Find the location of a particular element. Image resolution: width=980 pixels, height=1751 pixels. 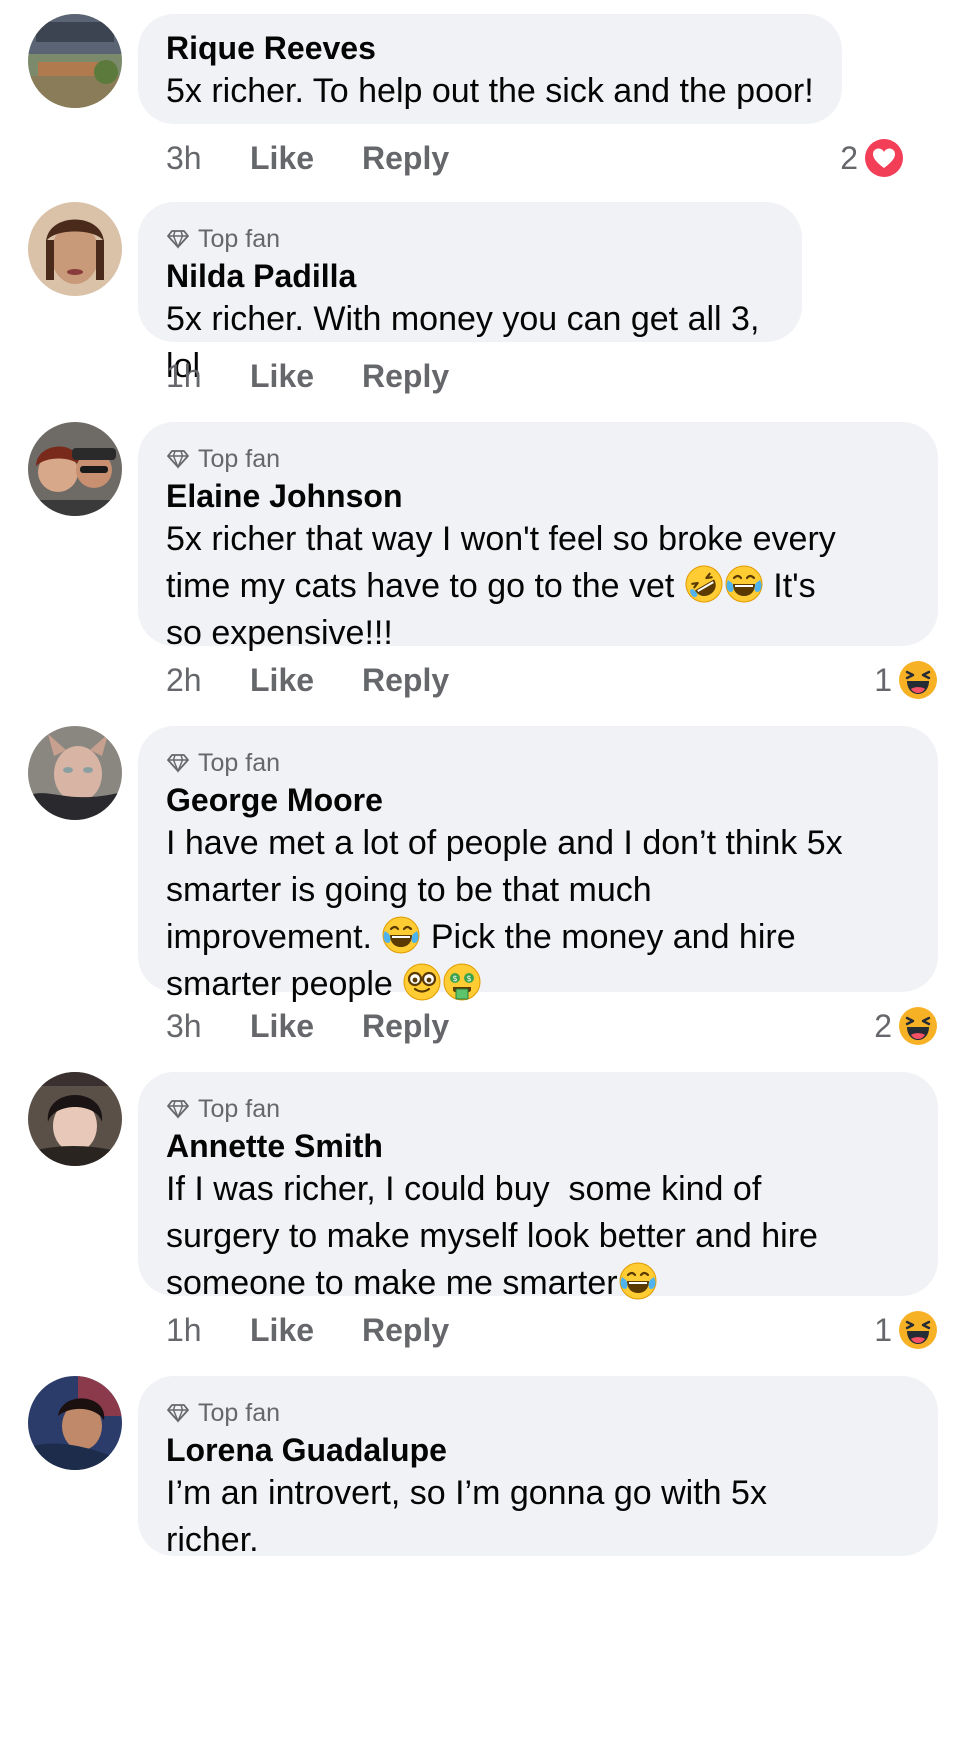

comment-author: George Moore is located at coordinates (538, 800).